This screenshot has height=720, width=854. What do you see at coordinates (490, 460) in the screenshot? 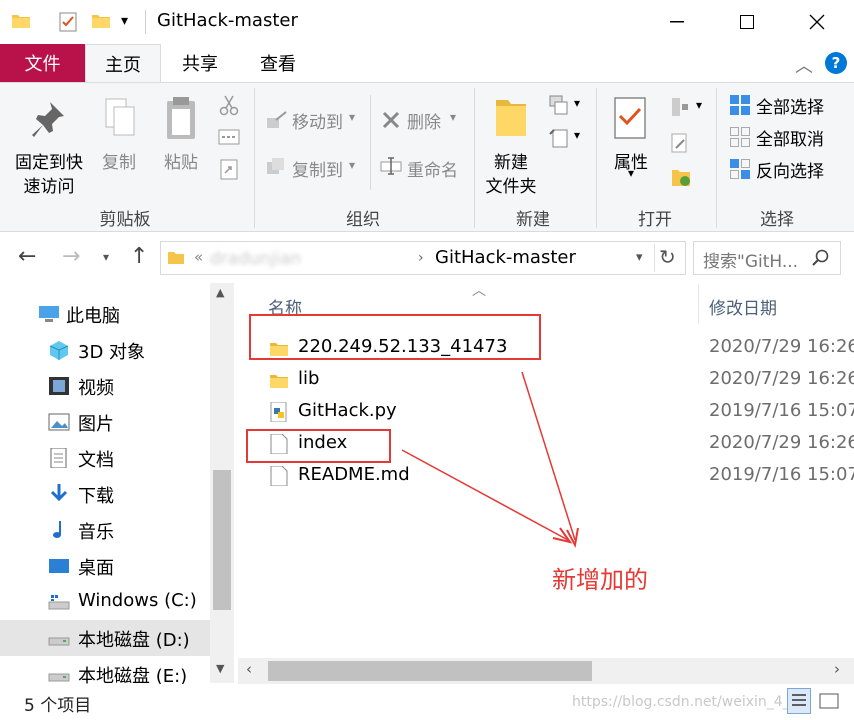
I see `annotation-arrows` at bounding box center [490, 460].